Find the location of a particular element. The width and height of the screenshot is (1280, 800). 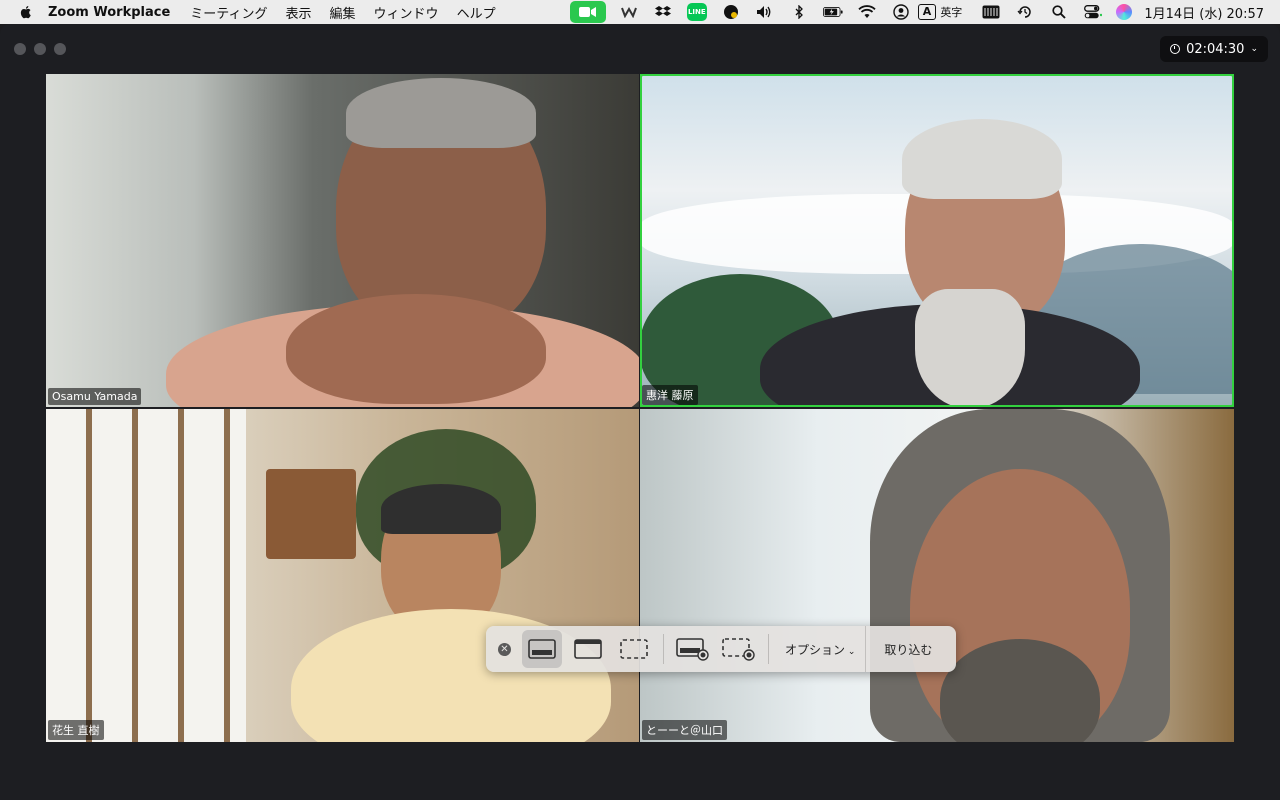

background-shoji-screen is located at coordinates (146, 575).